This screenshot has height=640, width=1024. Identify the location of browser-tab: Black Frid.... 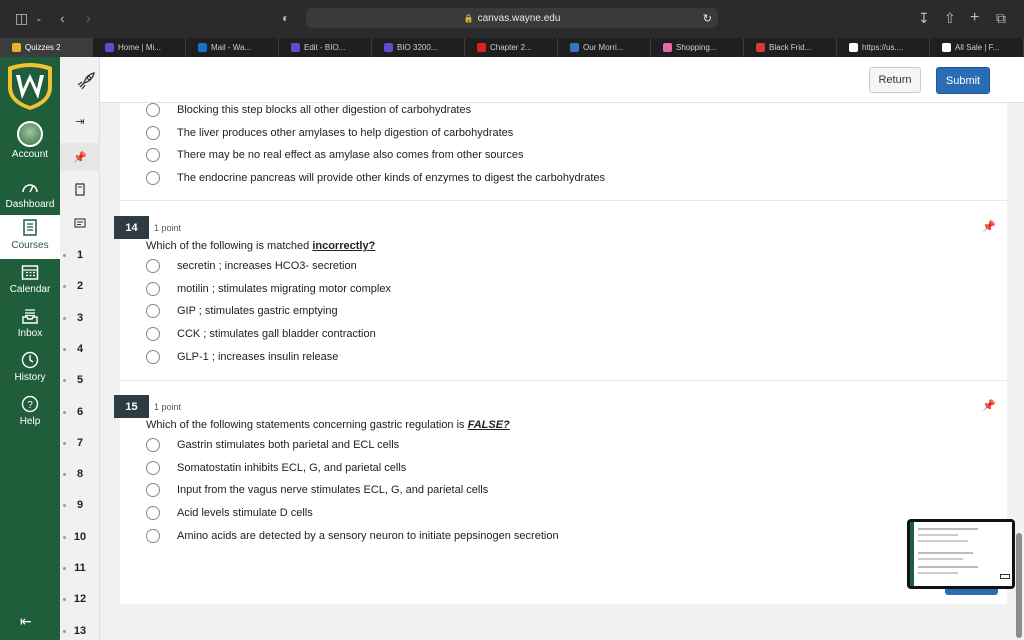
(790, 47).